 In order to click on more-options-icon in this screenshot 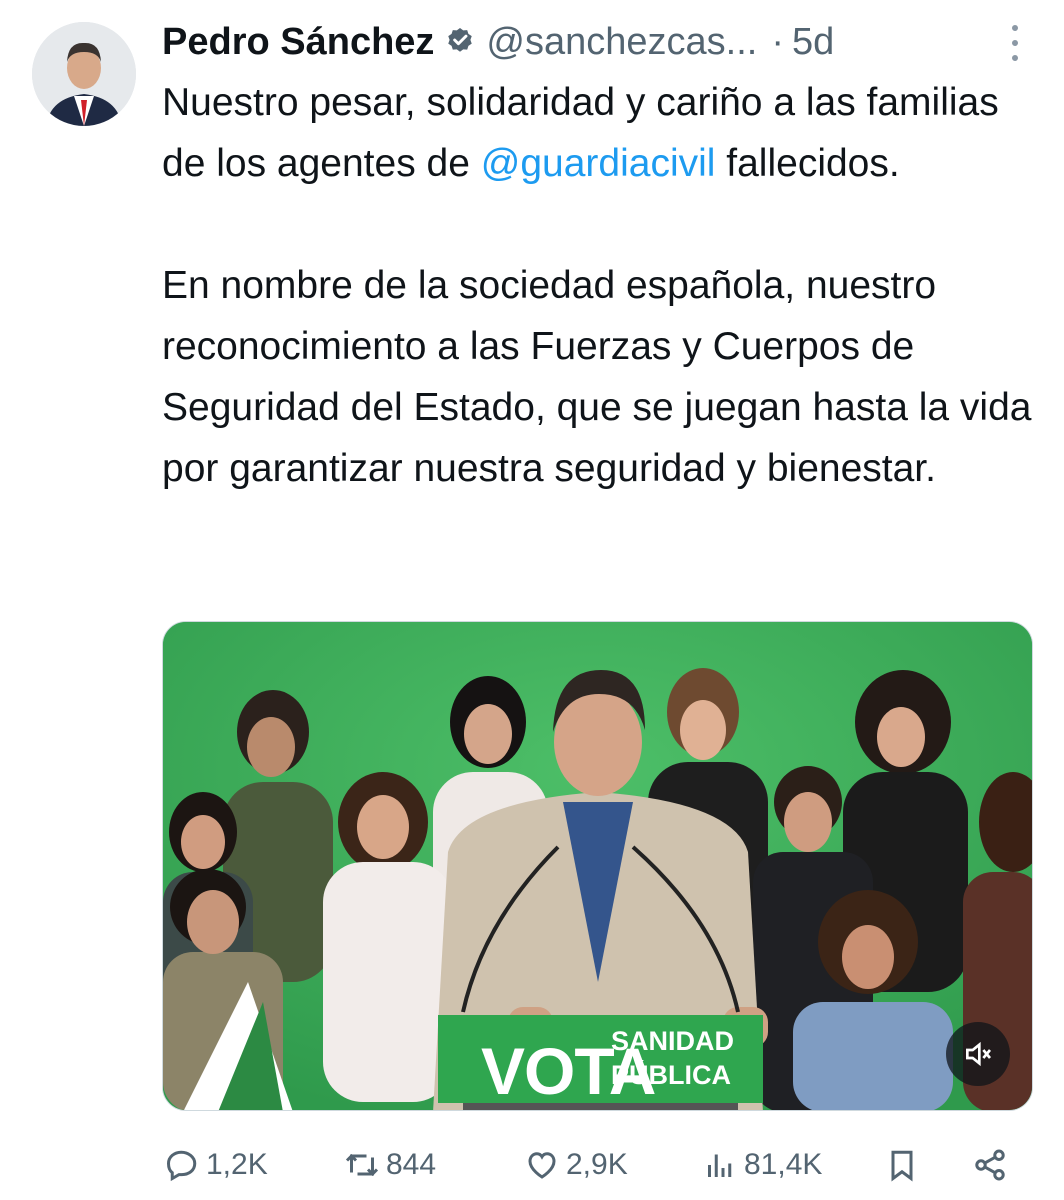, I will do `click(1015, 43)`.